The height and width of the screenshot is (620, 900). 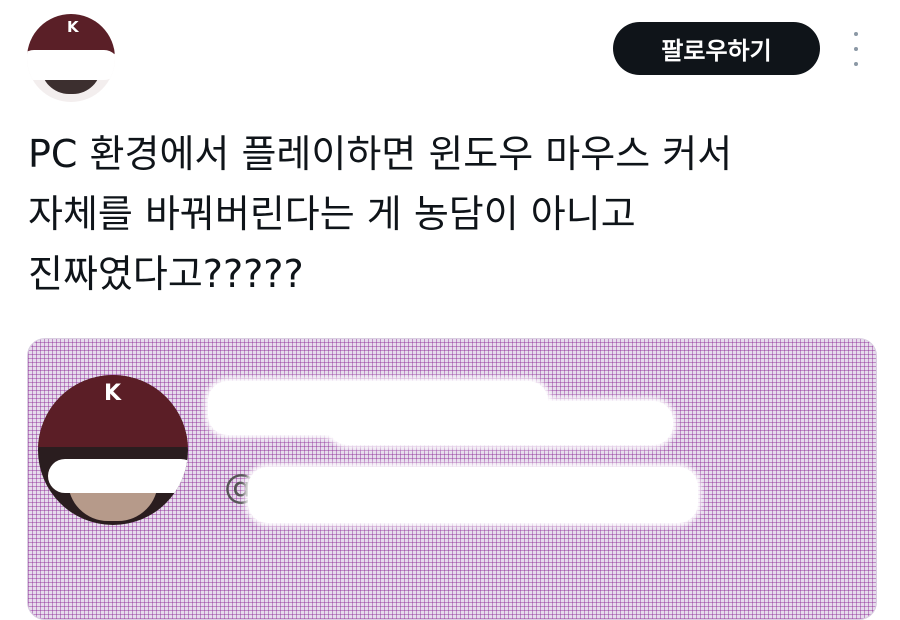 I want to click on redacted-display-name-tail, so click(x=500, y=423).